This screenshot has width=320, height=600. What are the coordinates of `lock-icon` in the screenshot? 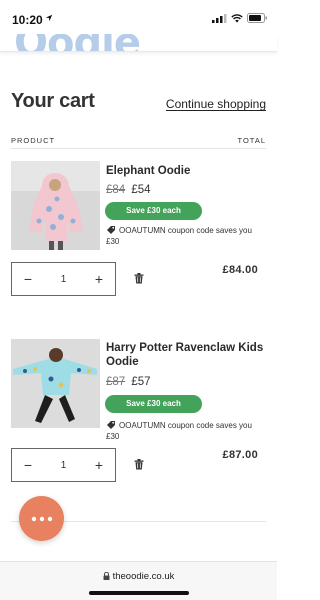 It's located at (106, 576).